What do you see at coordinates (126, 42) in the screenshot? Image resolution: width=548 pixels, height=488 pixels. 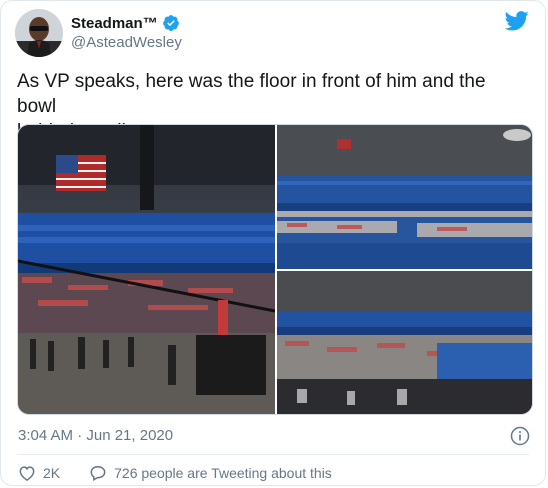 I see `author-handle: @AsteadWesley` at bounding box center [126, 42].